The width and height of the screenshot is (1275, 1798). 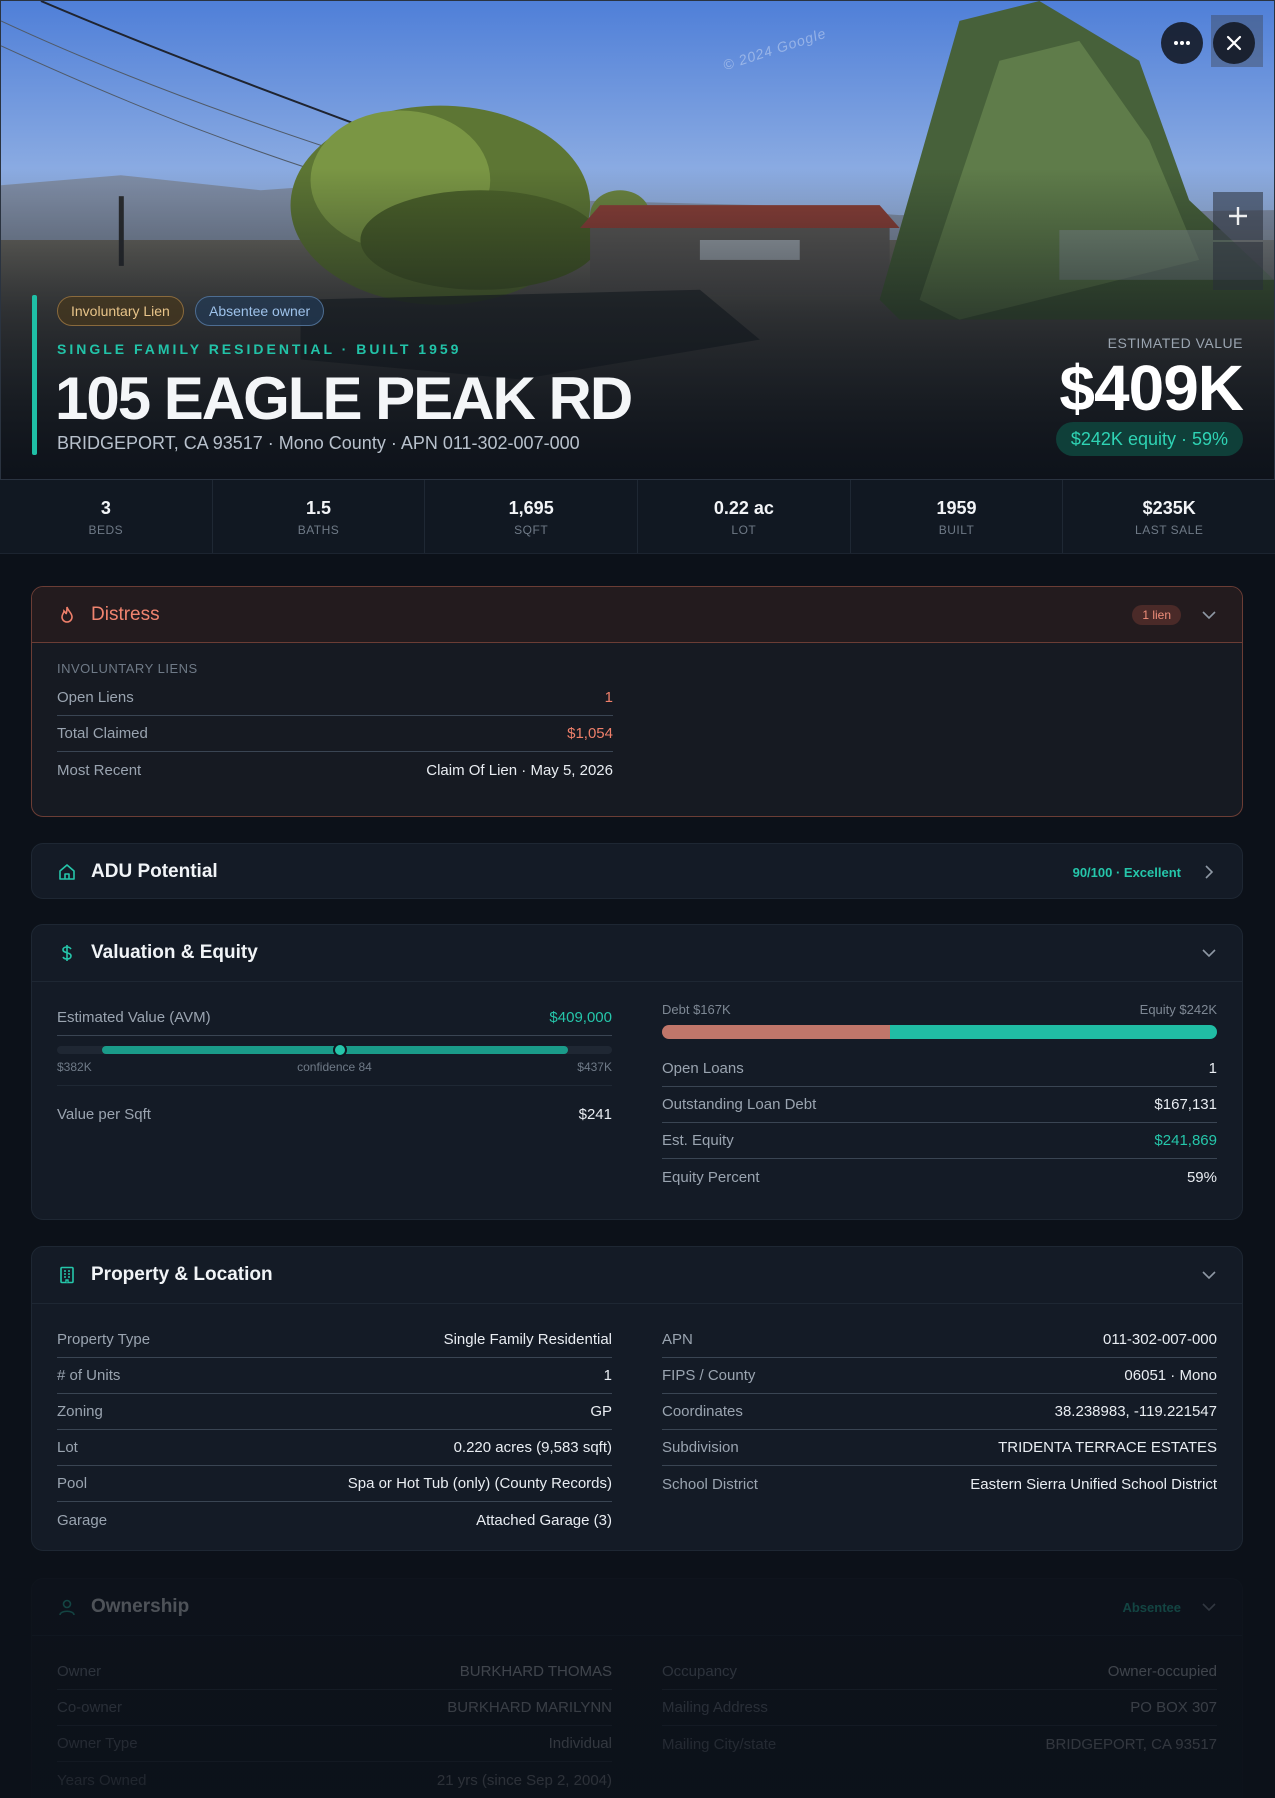 I want to click on ownership-card-header: Ownership Absentee, so click(x=637, y=1607).